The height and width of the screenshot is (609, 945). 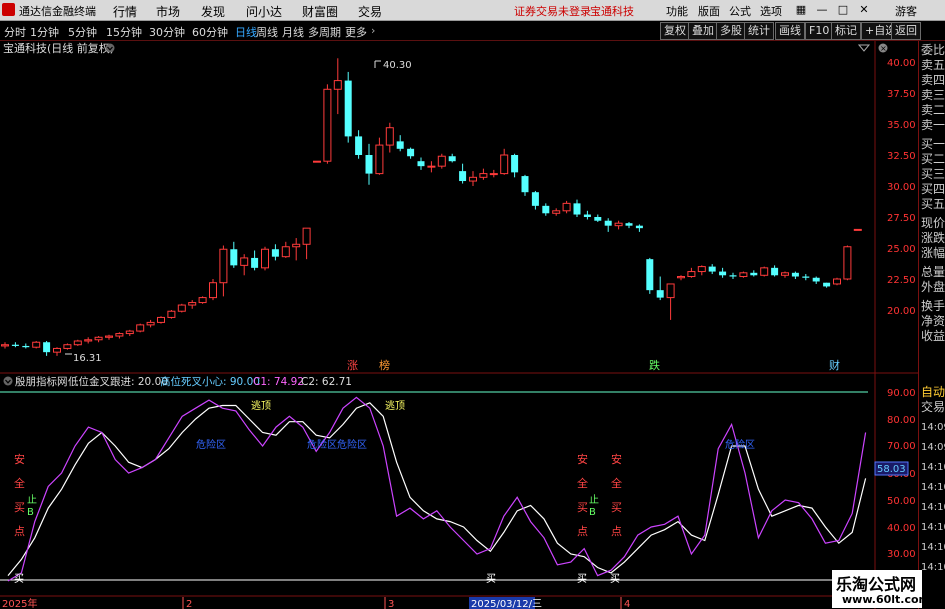 What do you see at coordinates (731, 31) in the screenshot?
I see `multi-stock-button: 多股` at bounding box center [731, 31].